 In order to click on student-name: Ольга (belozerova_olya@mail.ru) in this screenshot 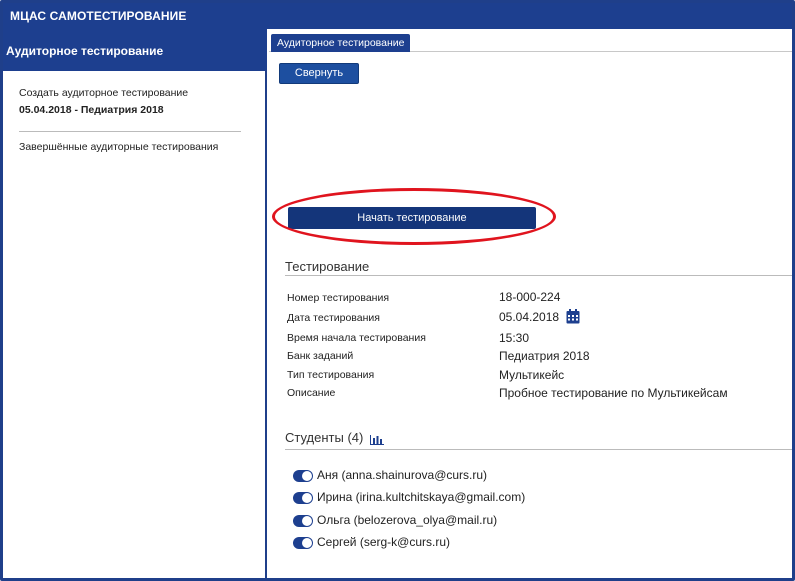, I will do `click(407, 520)`.